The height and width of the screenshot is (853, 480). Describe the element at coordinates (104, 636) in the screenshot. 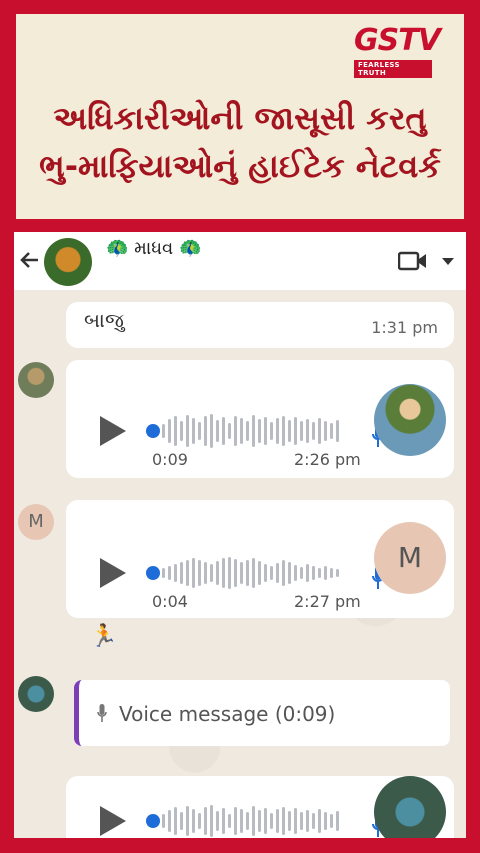

I see `running-emoji: 🏃` at that location.